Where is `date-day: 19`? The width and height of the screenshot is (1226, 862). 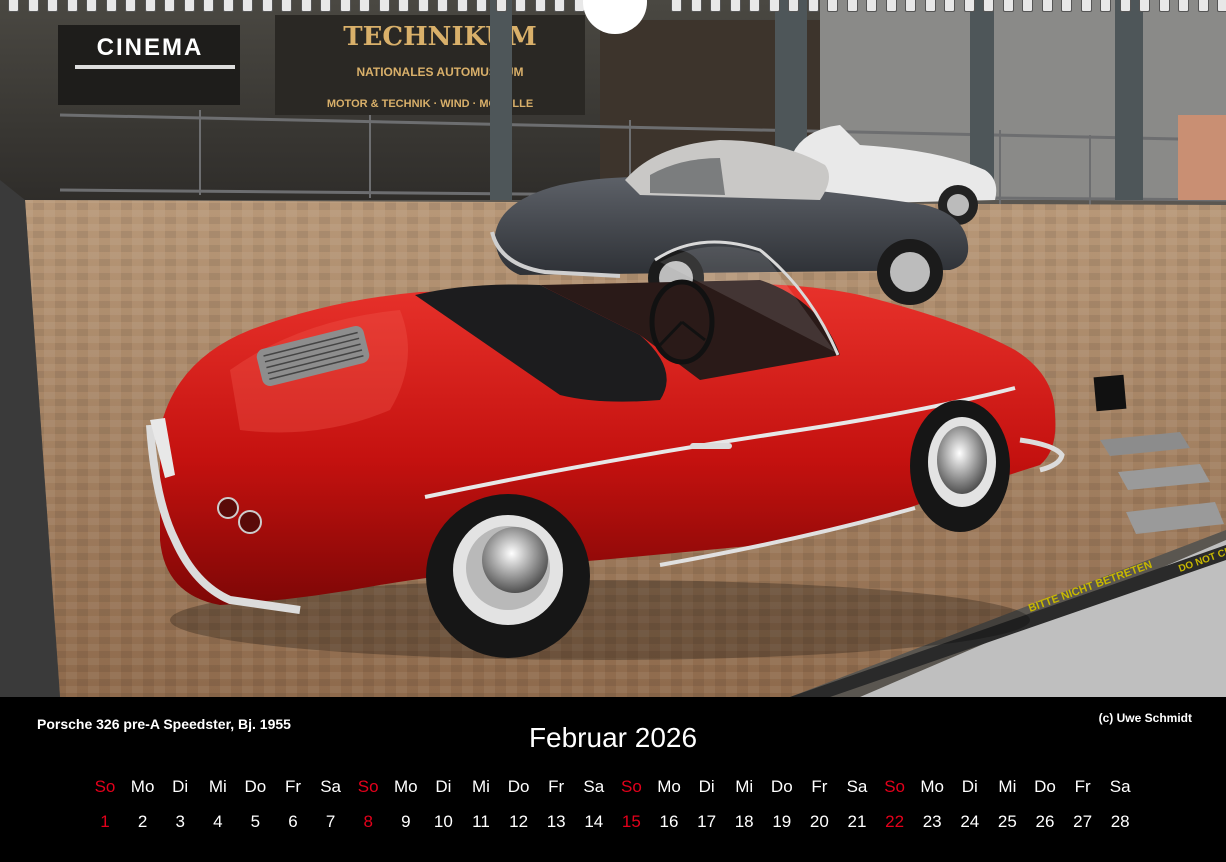 date-day: 19 is located at coordinates (782, 821).